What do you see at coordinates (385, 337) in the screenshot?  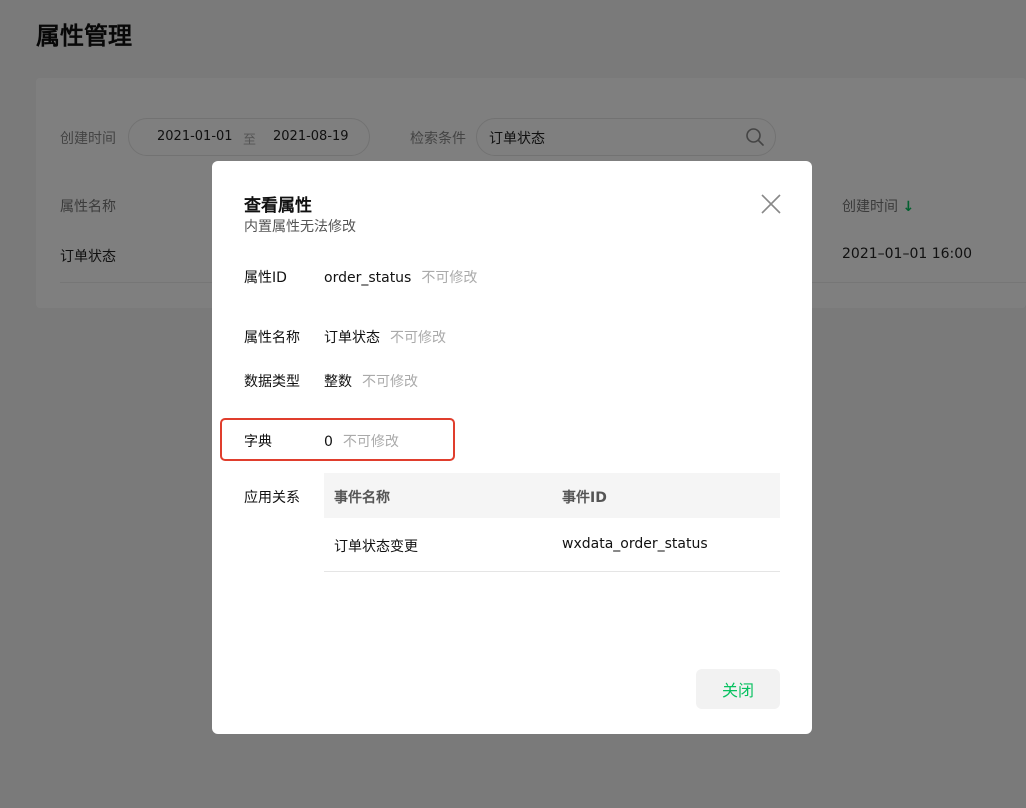 I see `field-value-attribute-name: 订单状态 不可修改` at bounding box center [385, 337].